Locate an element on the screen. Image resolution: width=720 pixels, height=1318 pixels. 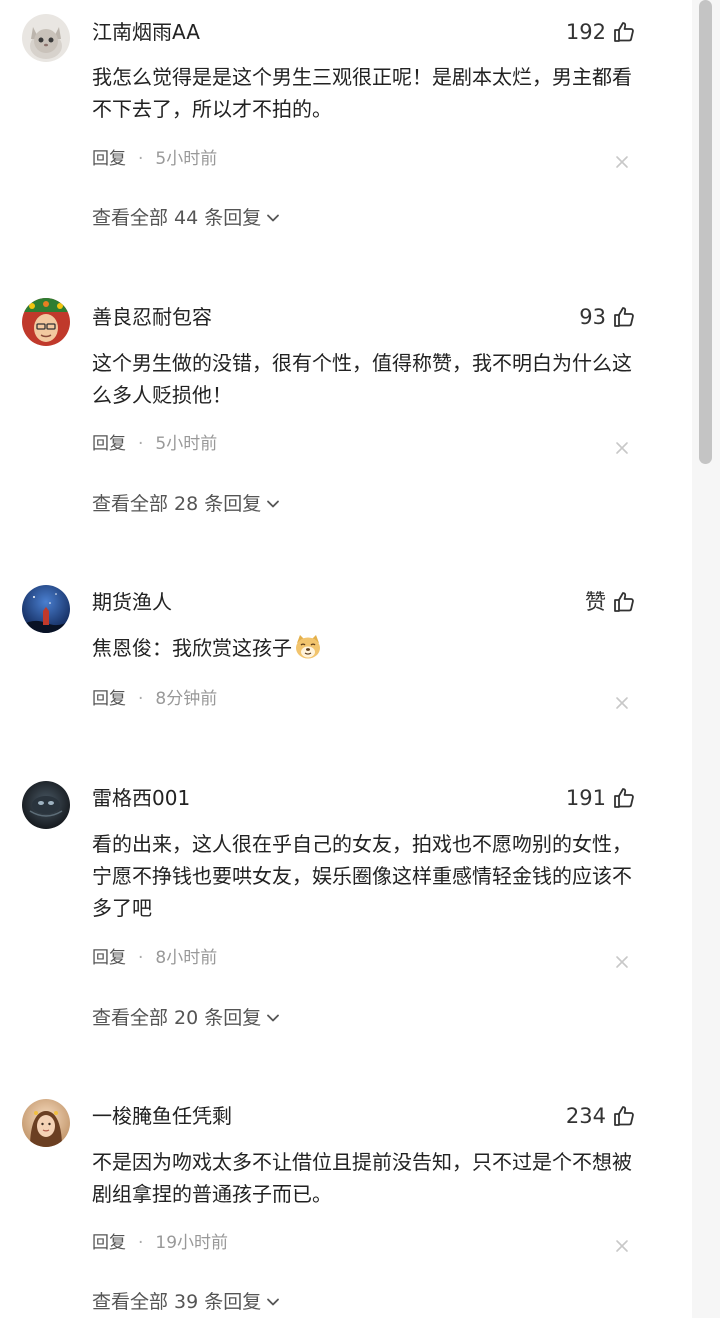
like-button: 234 is located at coordinates (601, 1116).